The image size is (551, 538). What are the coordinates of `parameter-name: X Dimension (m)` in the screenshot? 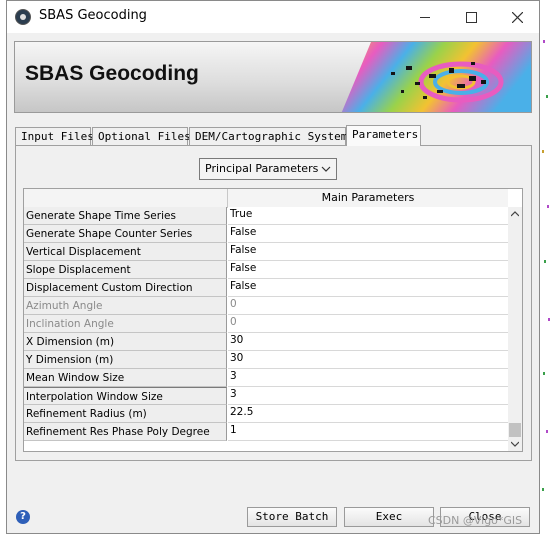 It's located at (125, 342).